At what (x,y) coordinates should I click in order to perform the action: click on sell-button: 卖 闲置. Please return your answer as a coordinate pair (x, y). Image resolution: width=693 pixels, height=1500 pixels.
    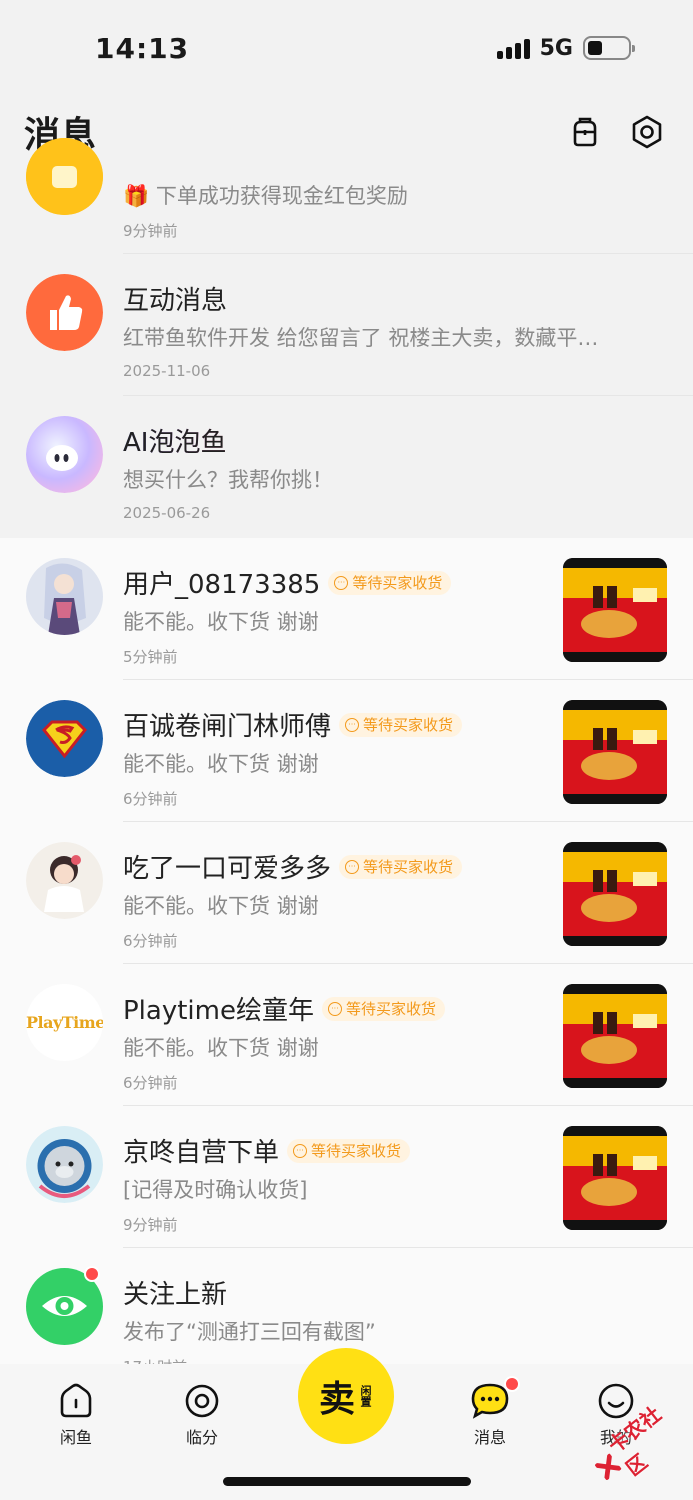
    Looking at the image, I should click on (346, 1396).